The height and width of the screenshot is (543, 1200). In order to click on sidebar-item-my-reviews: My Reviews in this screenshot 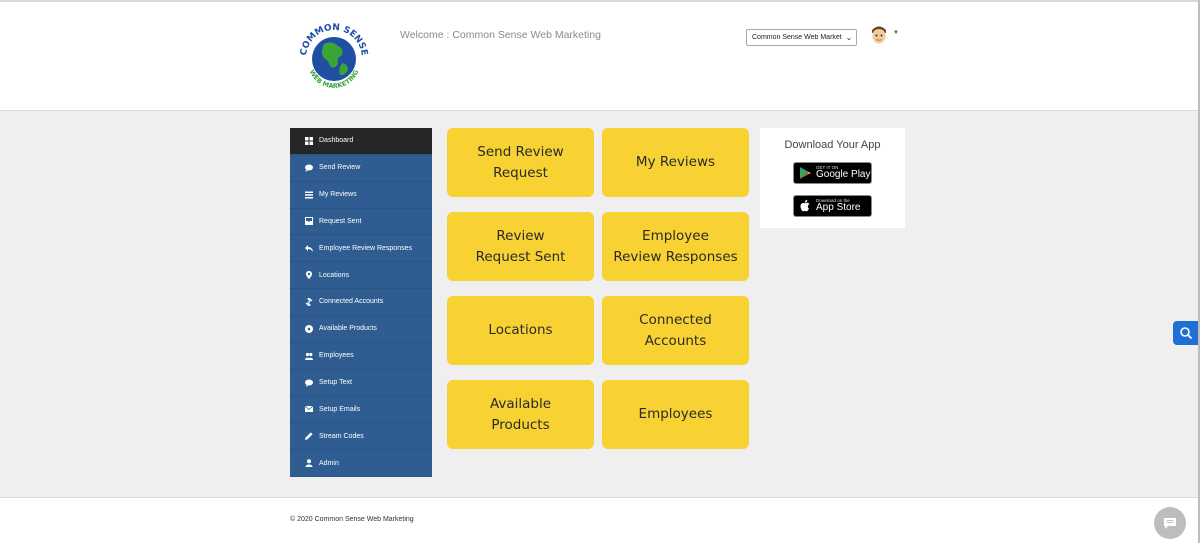, I will do `click(361, 195)`.